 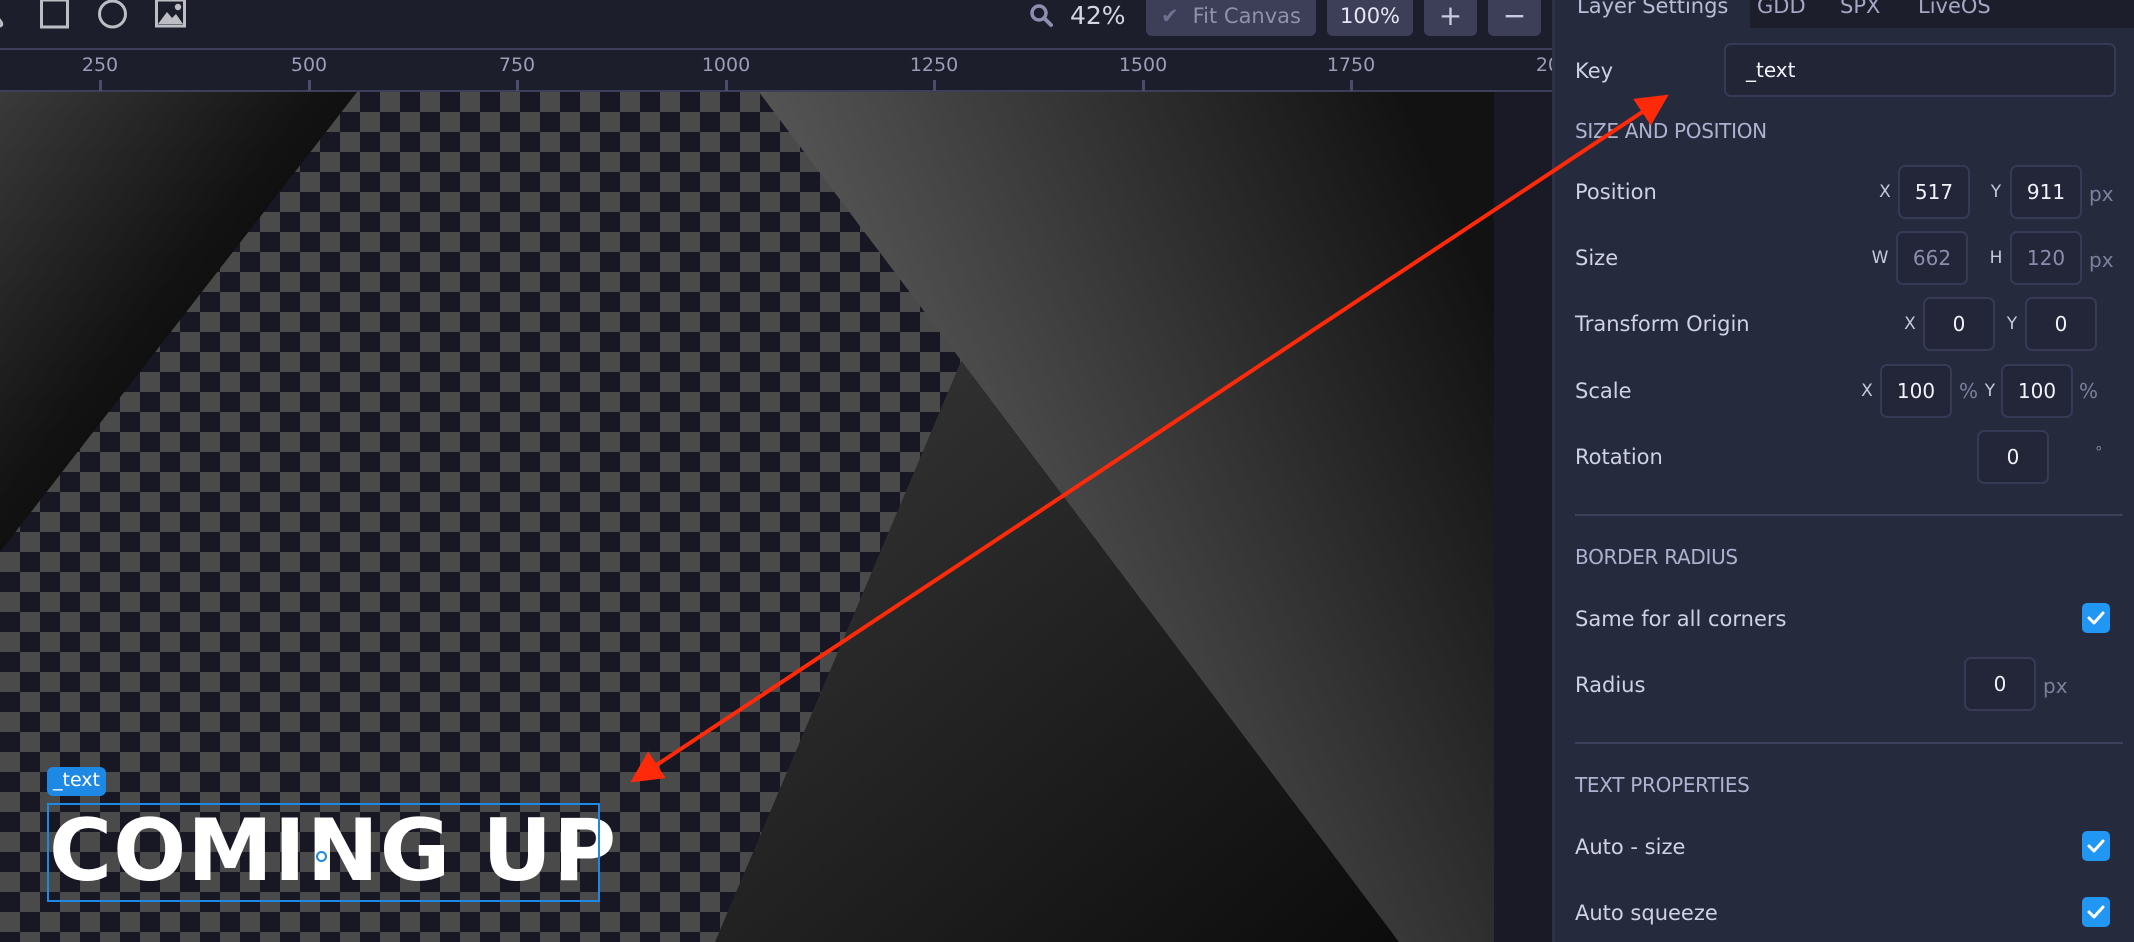 What do you see at coordinates (1619, 457) in the screenshot?
I see `rotation-label: Rotation` at bounding box center [1619, 457].